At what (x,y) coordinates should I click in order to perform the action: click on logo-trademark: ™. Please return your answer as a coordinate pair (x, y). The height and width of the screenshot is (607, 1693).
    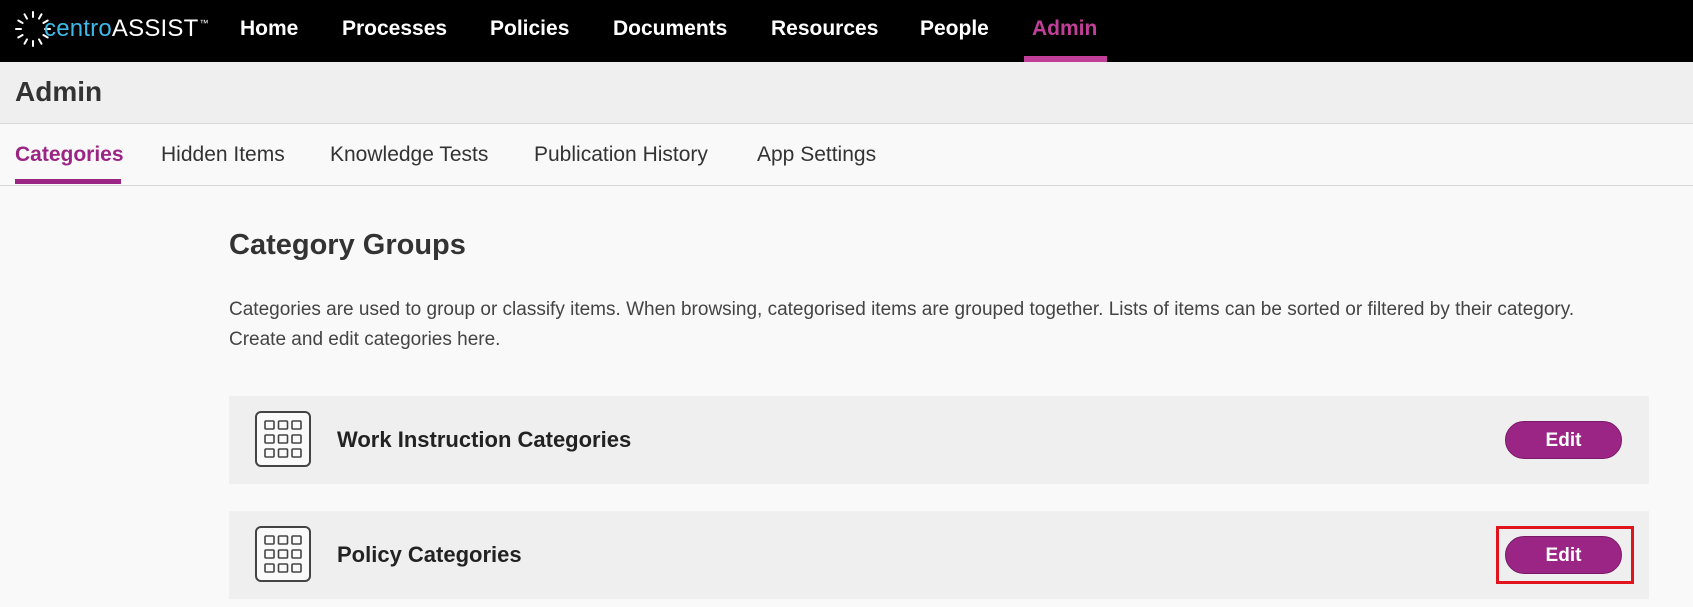
    Looking at the image, I should click on (204, 23).